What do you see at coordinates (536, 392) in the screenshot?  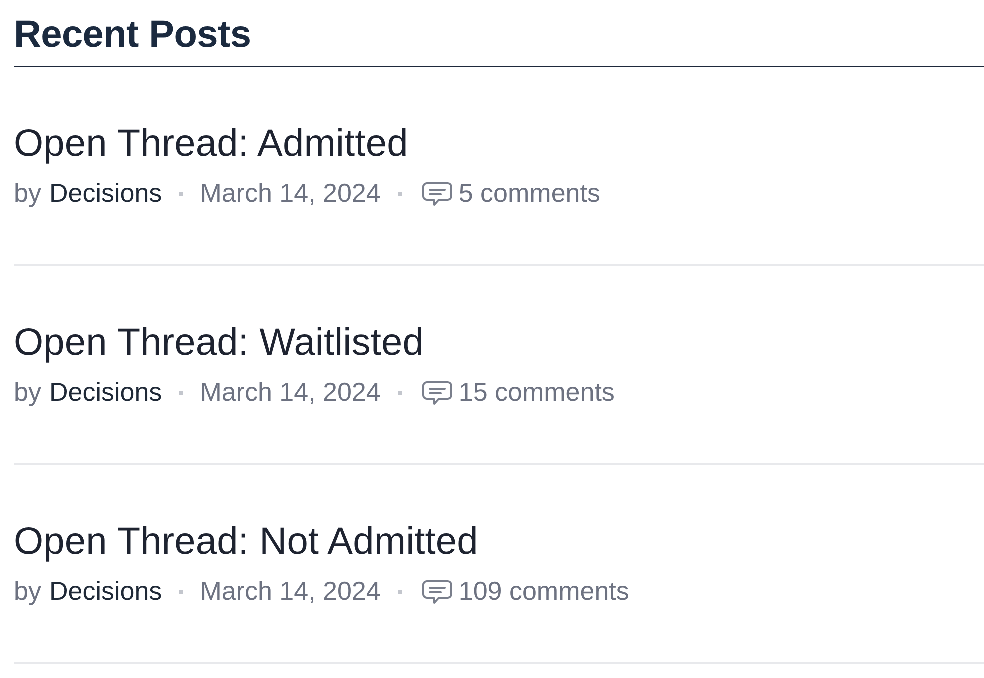 I see `comments-link: 15 comments` at bounding box center [536, 392].